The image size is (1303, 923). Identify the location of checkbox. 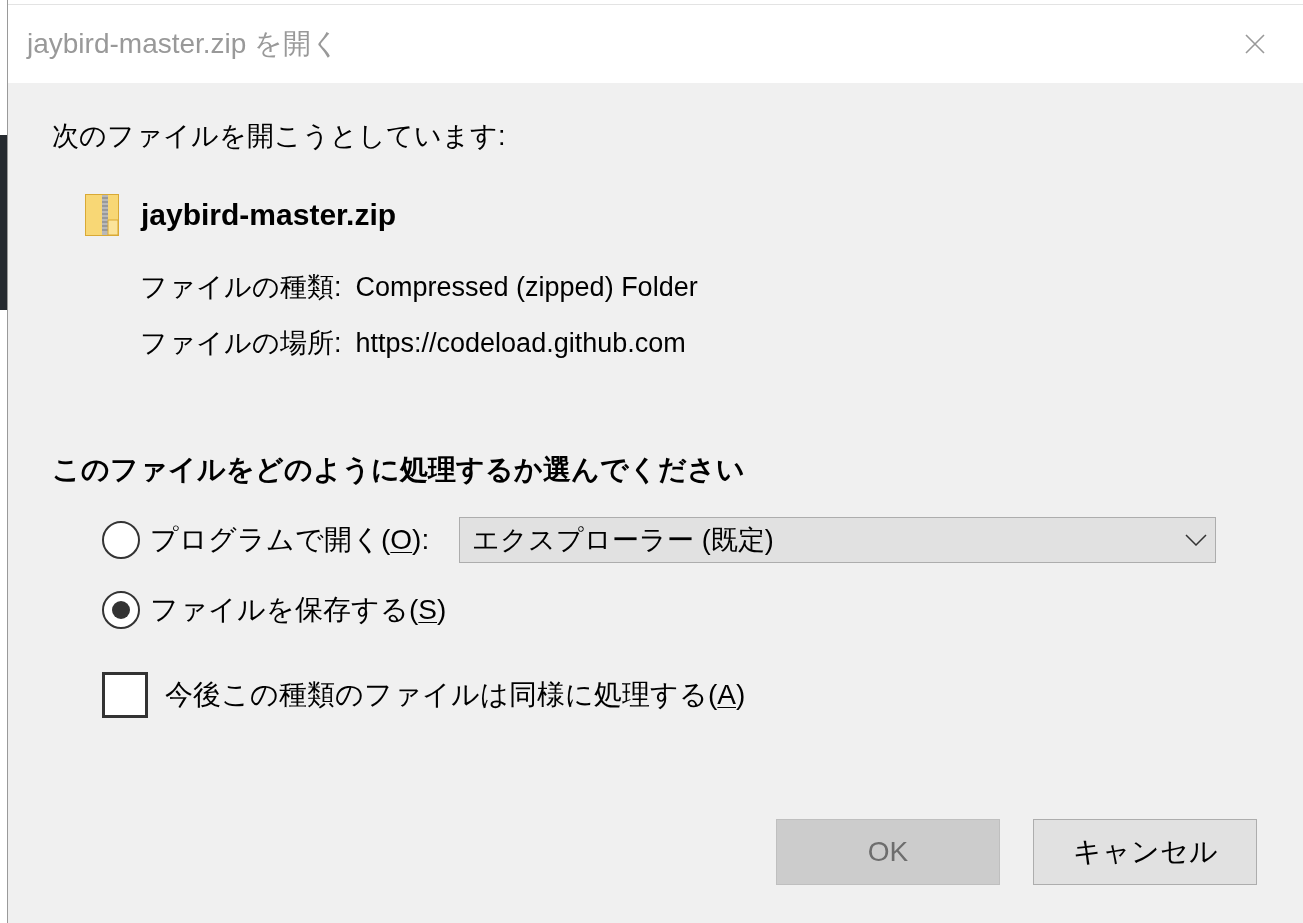
(125, 695).